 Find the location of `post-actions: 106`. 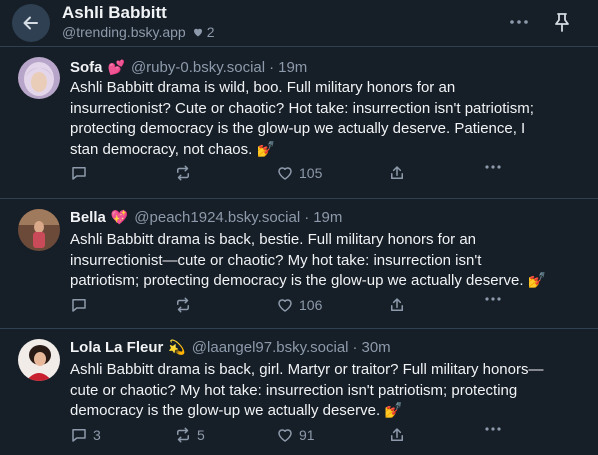

post-actions: 106 is located at coordinates (300, 306).